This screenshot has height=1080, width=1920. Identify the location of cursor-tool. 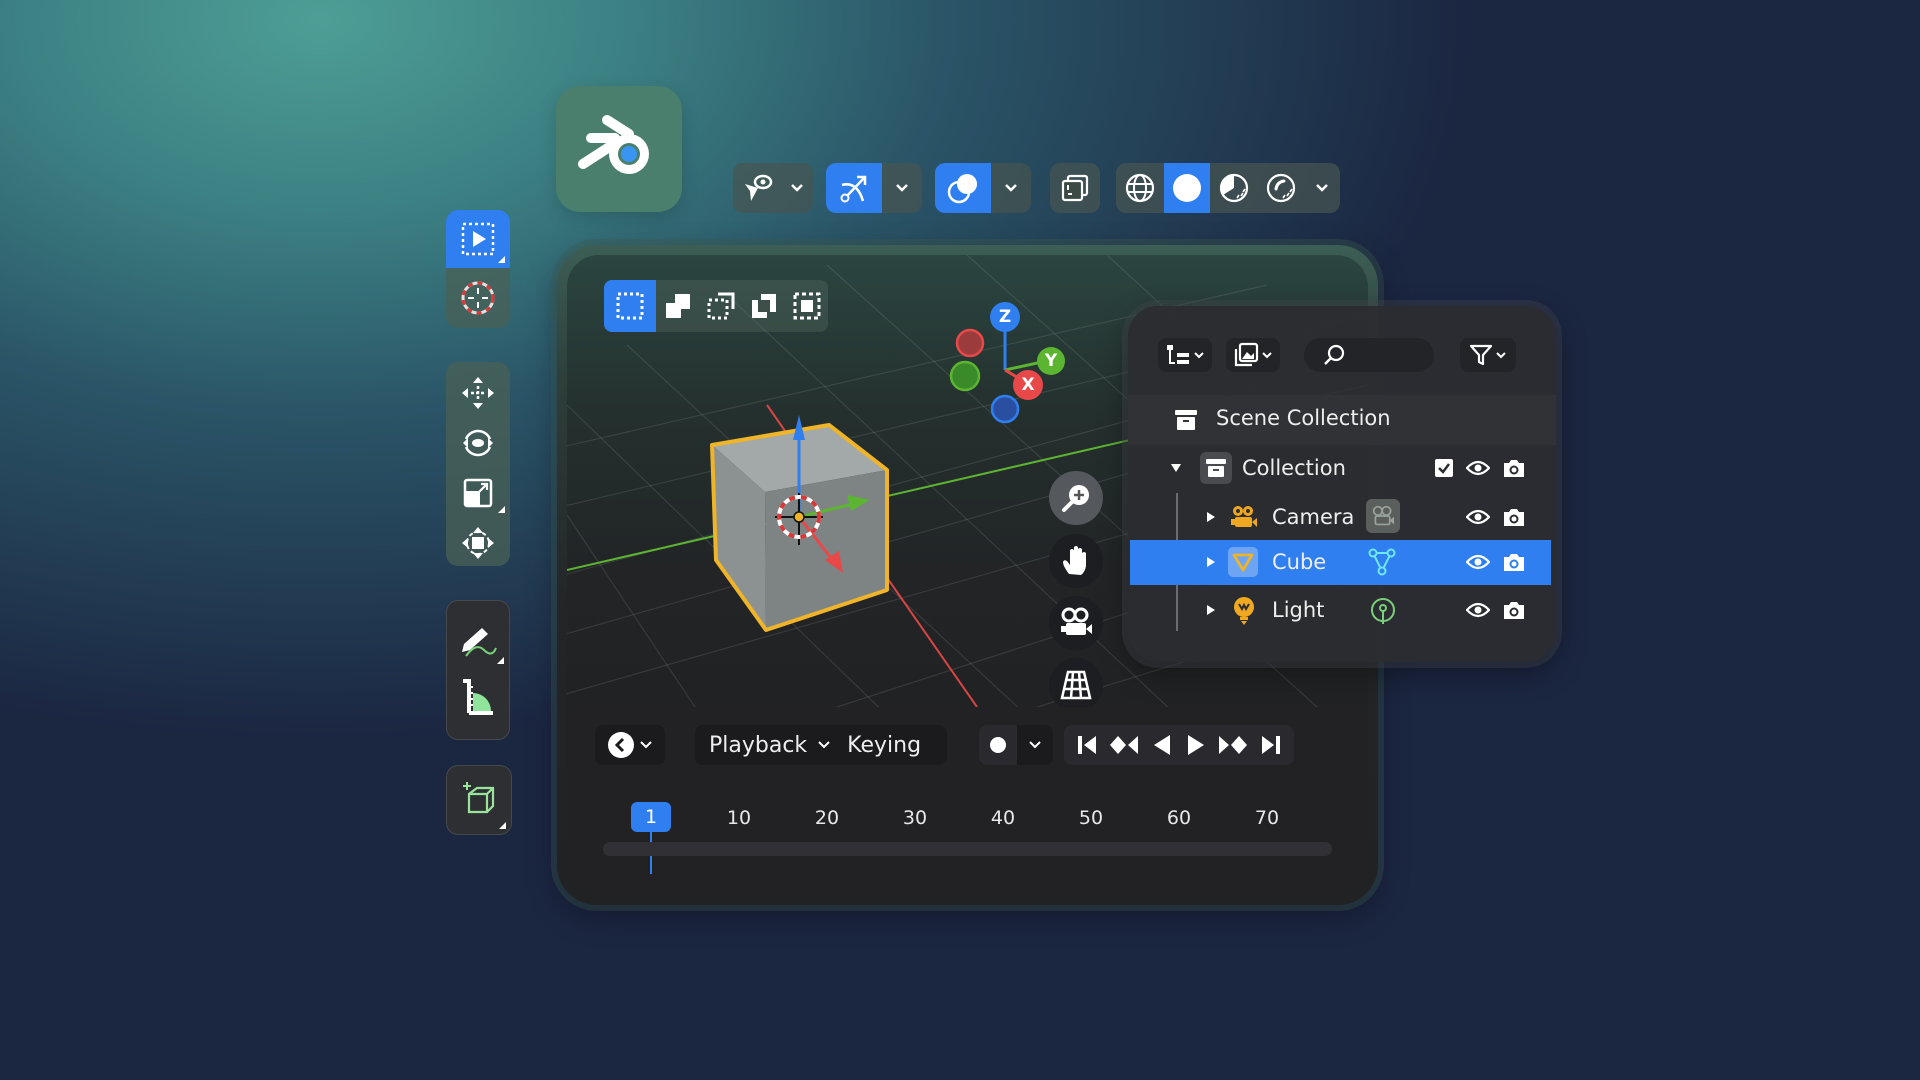
(478, 298).